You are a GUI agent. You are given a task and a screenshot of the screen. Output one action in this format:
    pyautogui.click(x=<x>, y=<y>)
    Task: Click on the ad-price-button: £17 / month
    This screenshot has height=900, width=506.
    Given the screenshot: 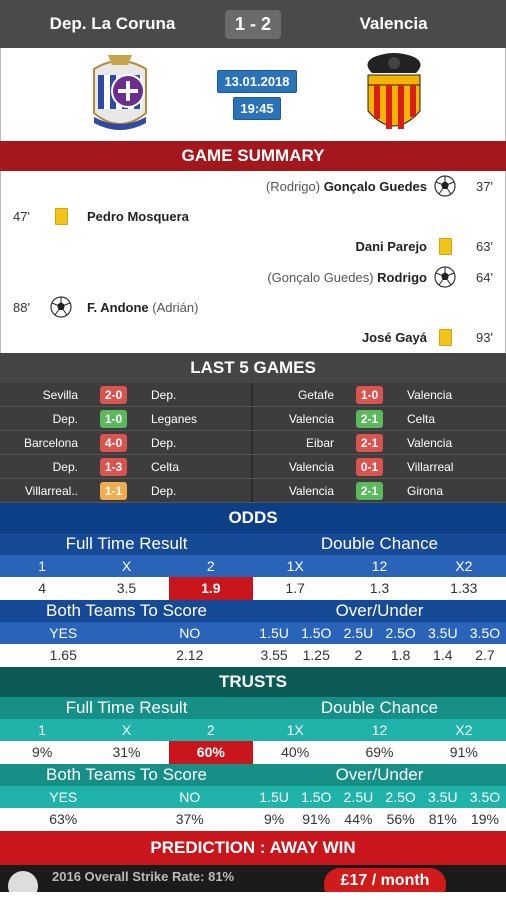 What is the action you would take?
    pyautogui.click(x=385, y=880)
    